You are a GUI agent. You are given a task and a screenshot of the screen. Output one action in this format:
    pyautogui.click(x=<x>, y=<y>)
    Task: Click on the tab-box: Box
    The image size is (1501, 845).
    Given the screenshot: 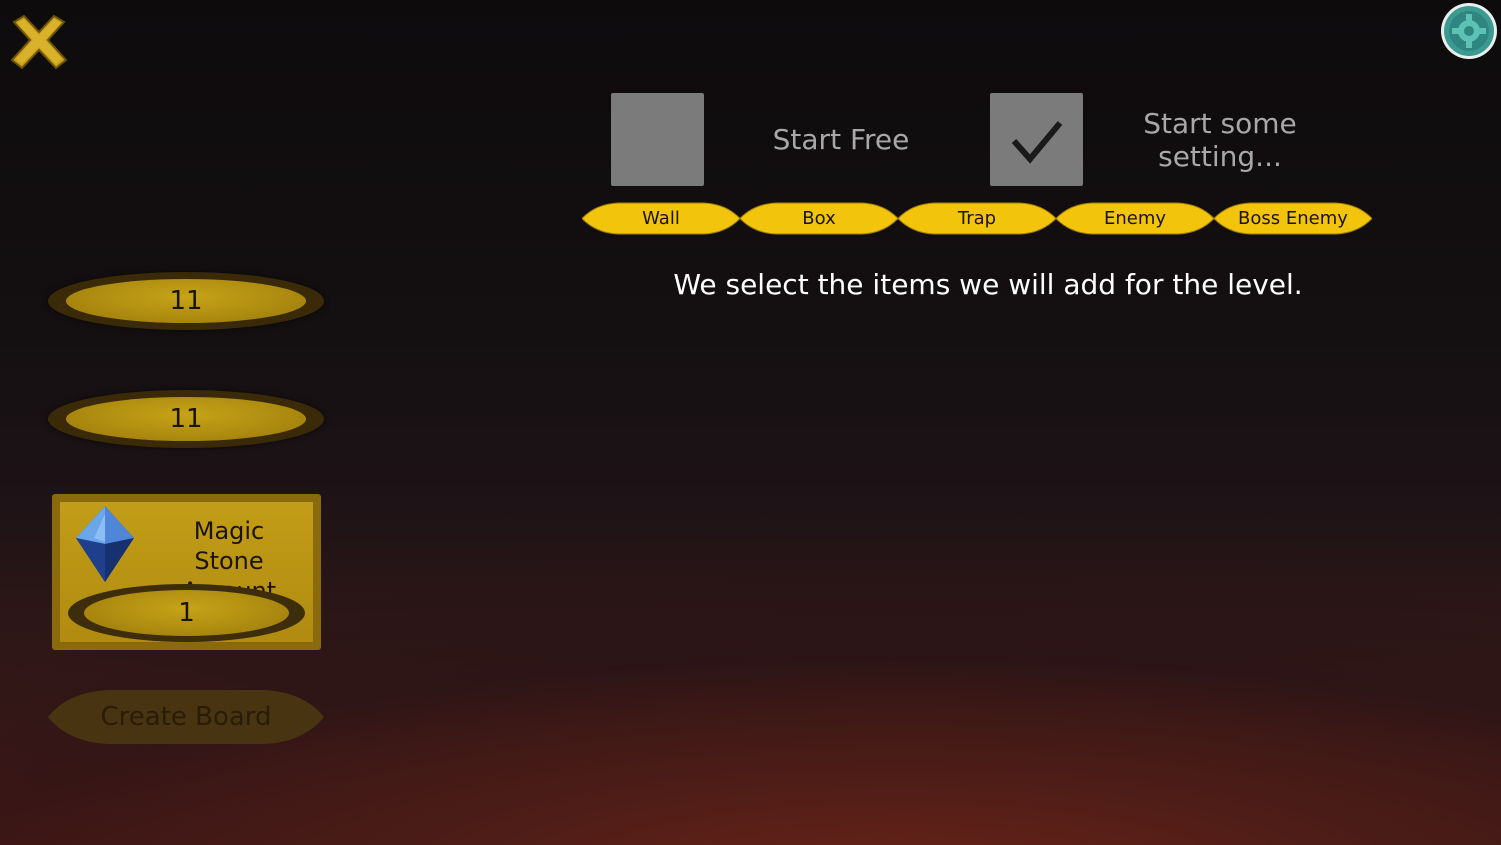 What is the action you would take?
    pyautogui.click(x=819, y=218)
    